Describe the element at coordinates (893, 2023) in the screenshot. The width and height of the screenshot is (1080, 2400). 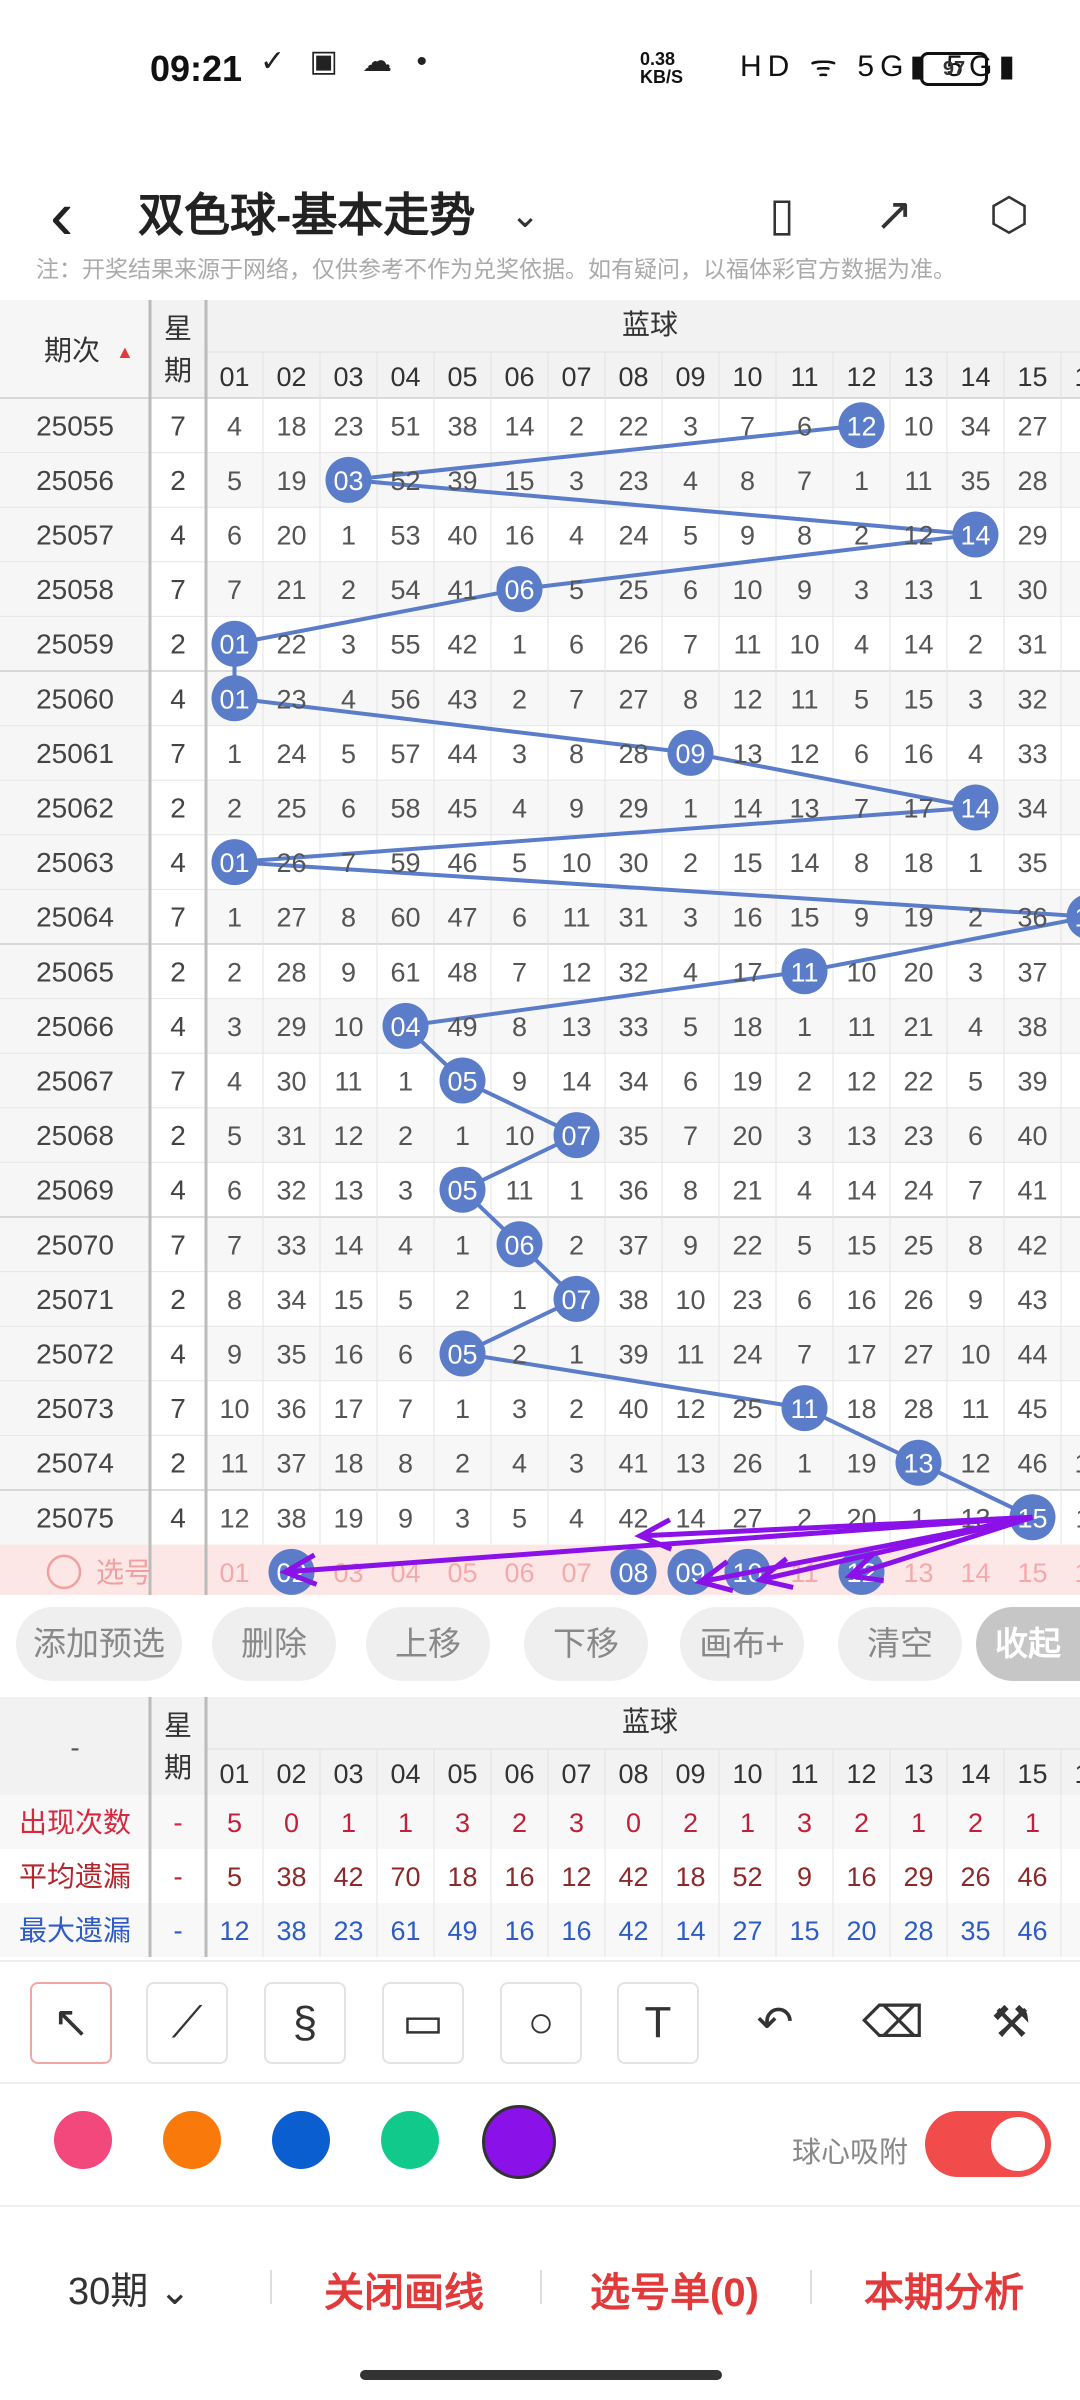
I see `eraser-icon: ⌫` at that location.